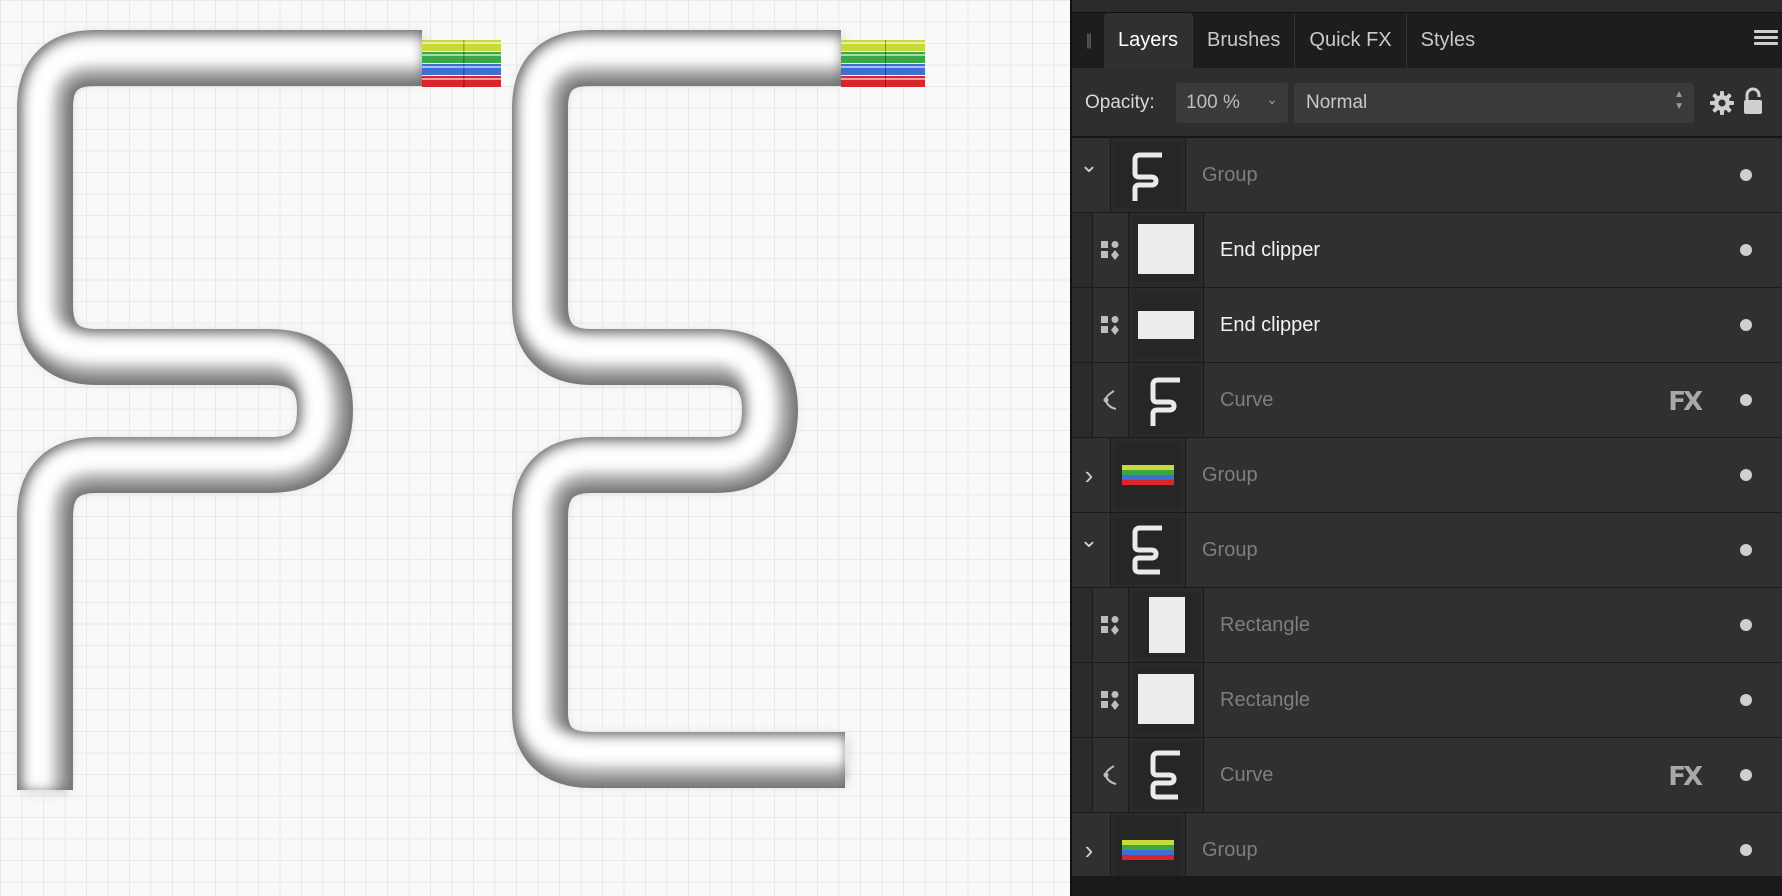 Image resolution: width=1782 pixels, height=896 pixels. I want to click on panel-top-strip, so click(1427, 6).